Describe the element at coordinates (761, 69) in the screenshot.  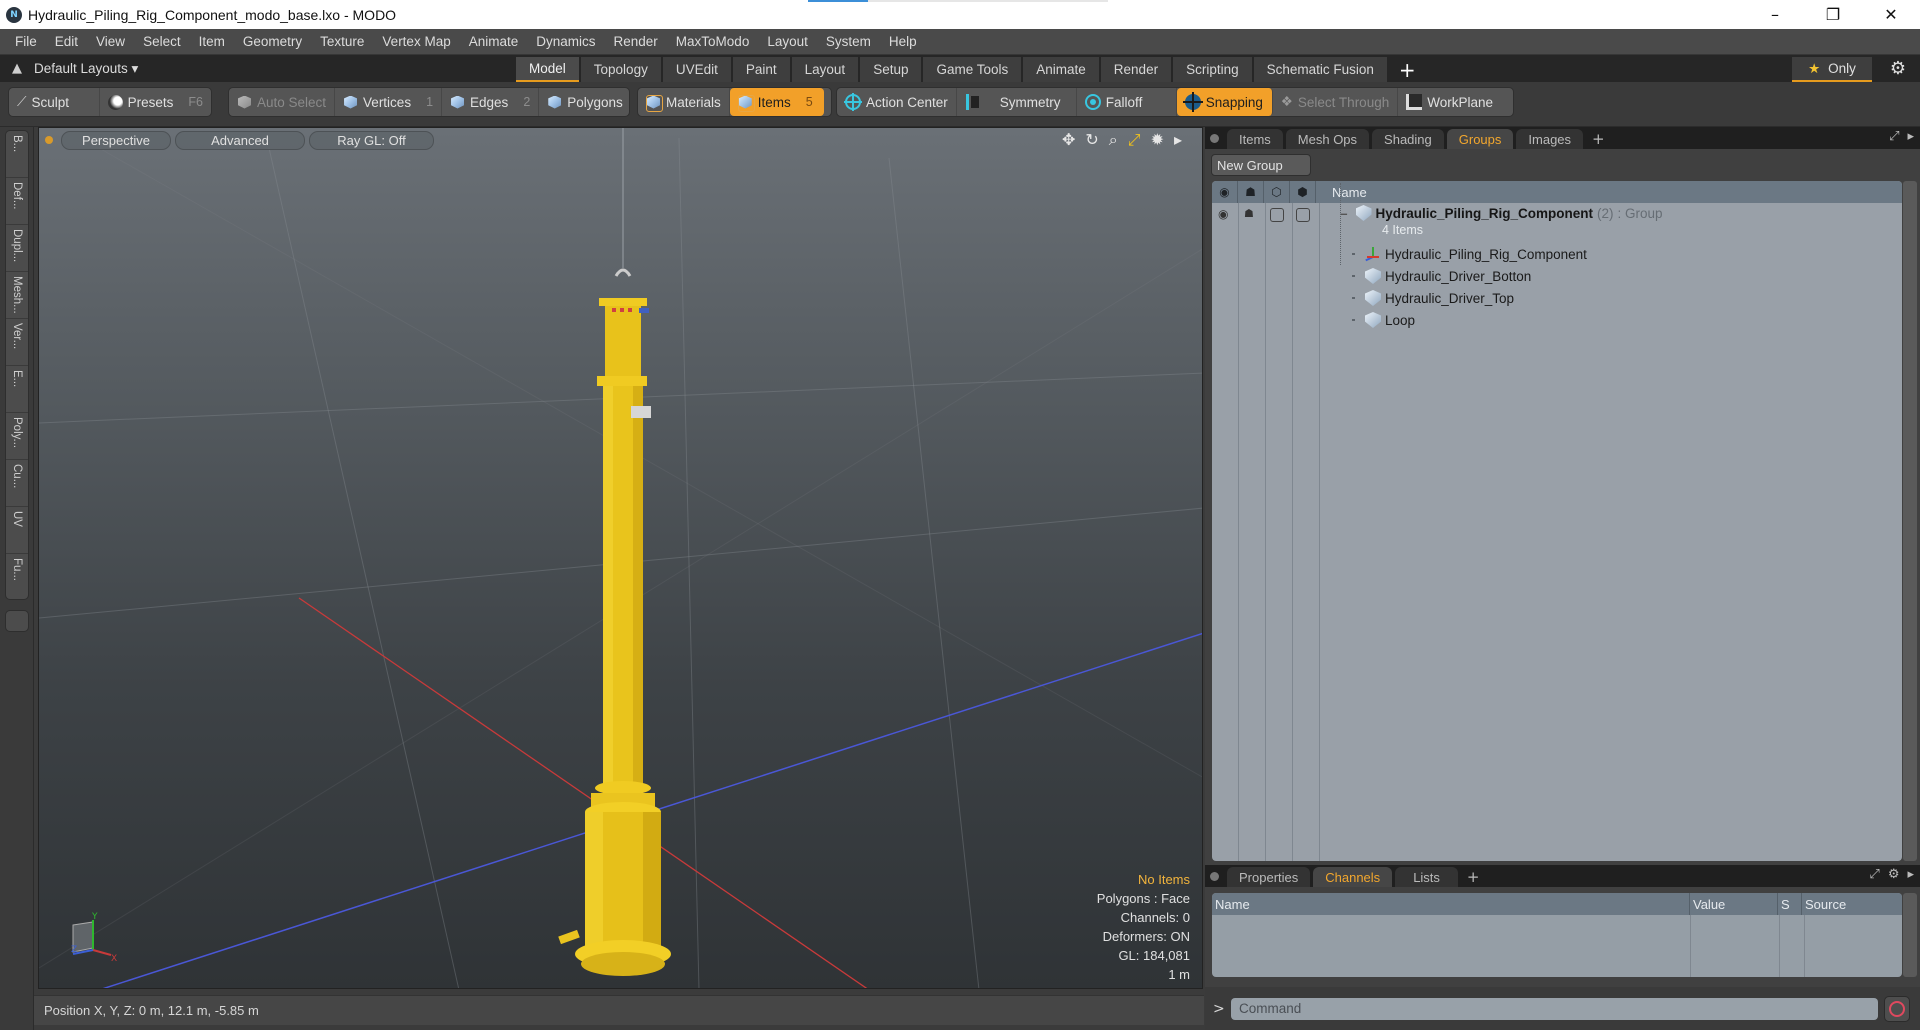
I see `tab-paint: Paint` at that location.